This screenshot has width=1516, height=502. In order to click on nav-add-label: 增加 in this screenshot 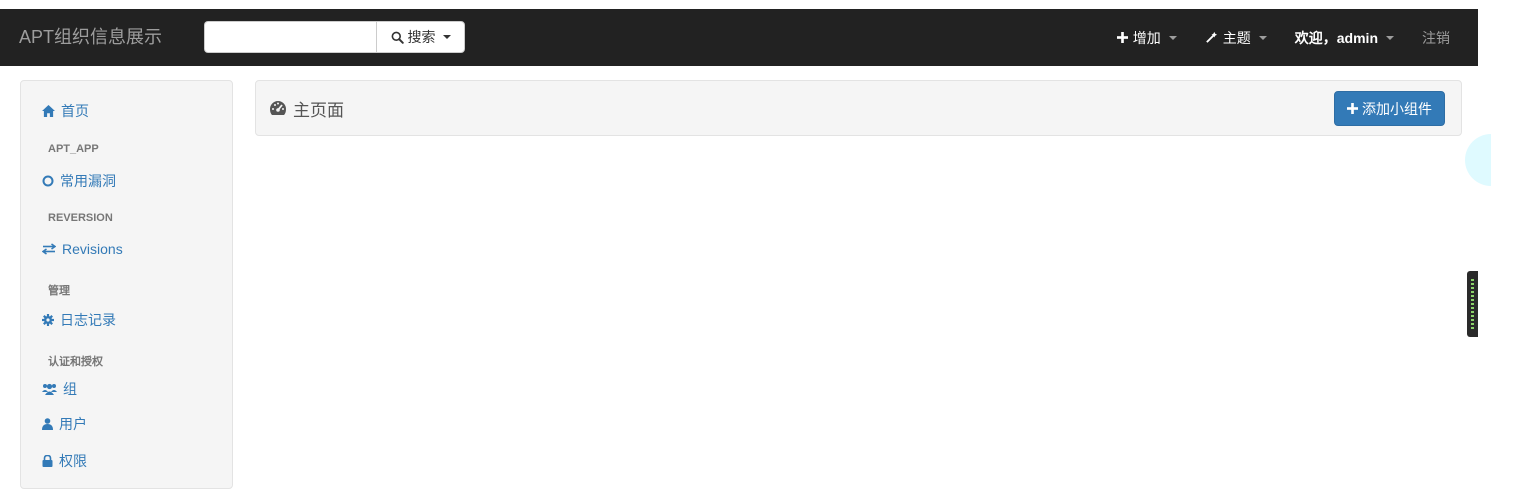, I will do `click(1146, 37)`.